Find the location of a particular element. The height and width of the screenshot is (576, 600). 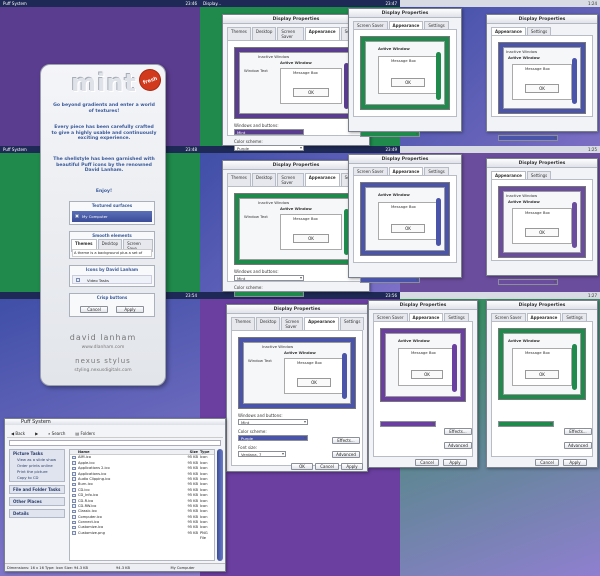

picture-tasks-header: Picture Tasks is located at coordinates (37, 453).